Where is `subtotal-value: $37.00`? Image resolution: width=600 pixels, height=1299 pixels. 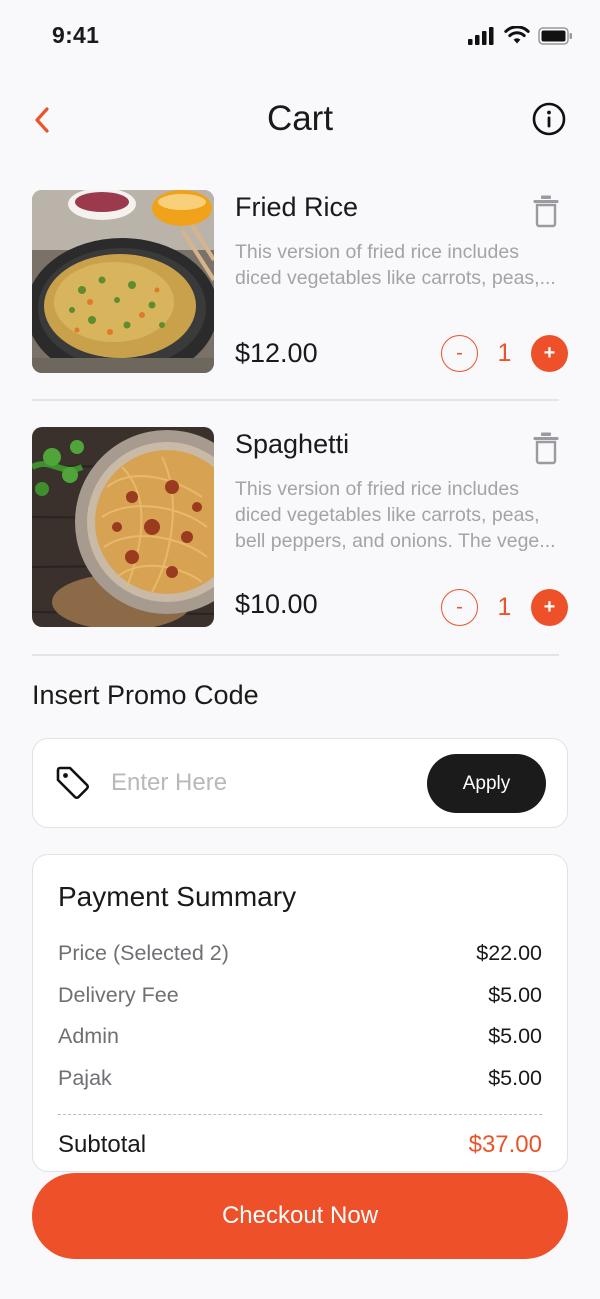
subtotal-value: $37.00 is located at coordinates (505, 1144).